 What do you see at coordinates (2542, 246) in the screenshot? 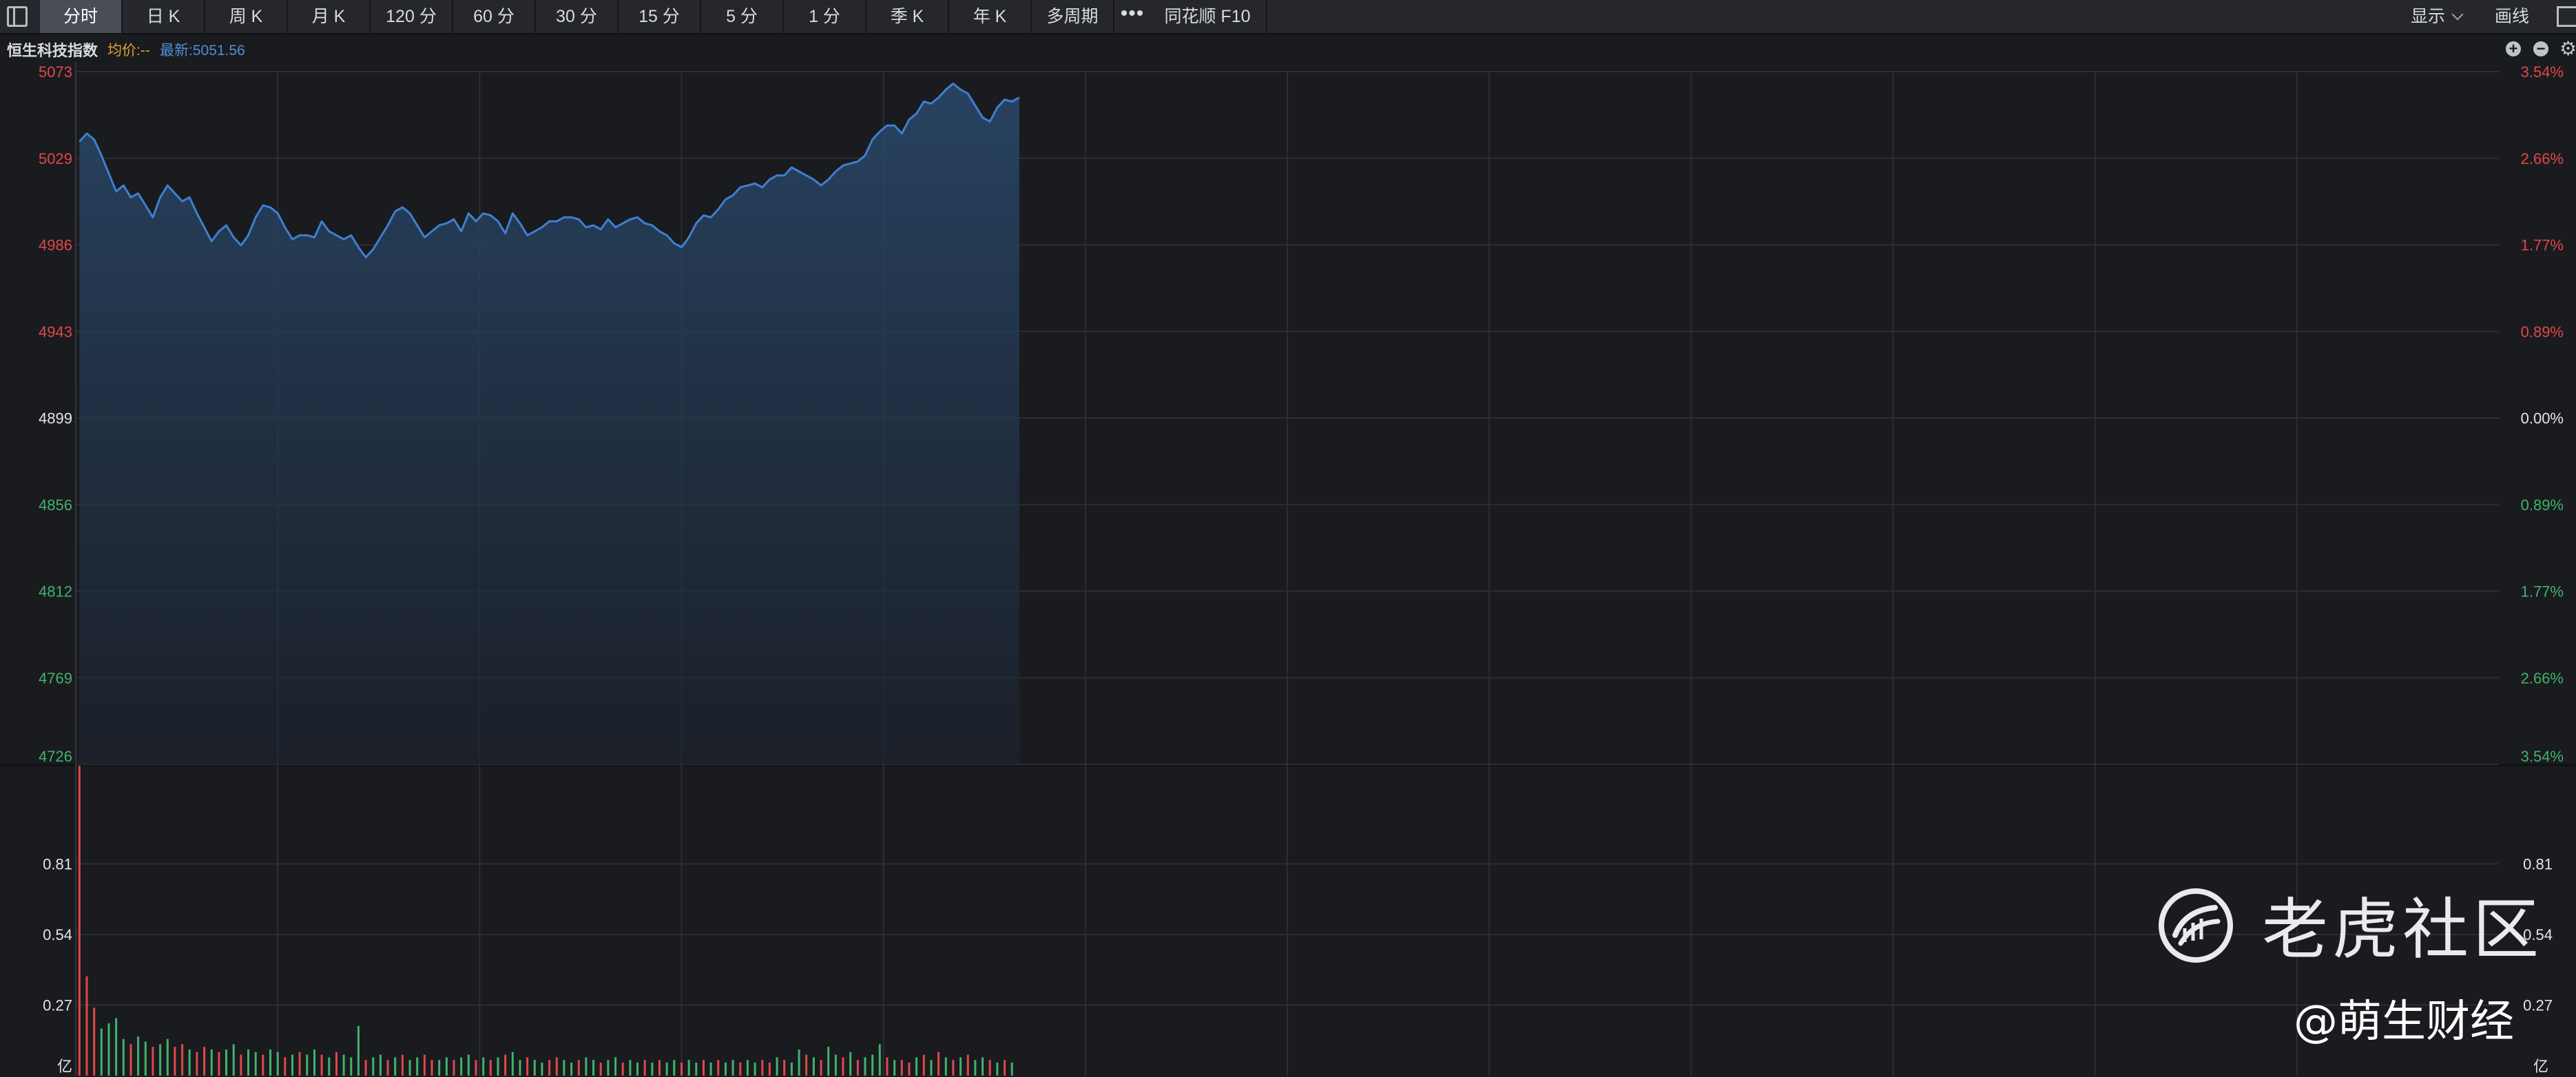
I see `percent-axis-label: 1.77%` at bounding box center [2542, 246].